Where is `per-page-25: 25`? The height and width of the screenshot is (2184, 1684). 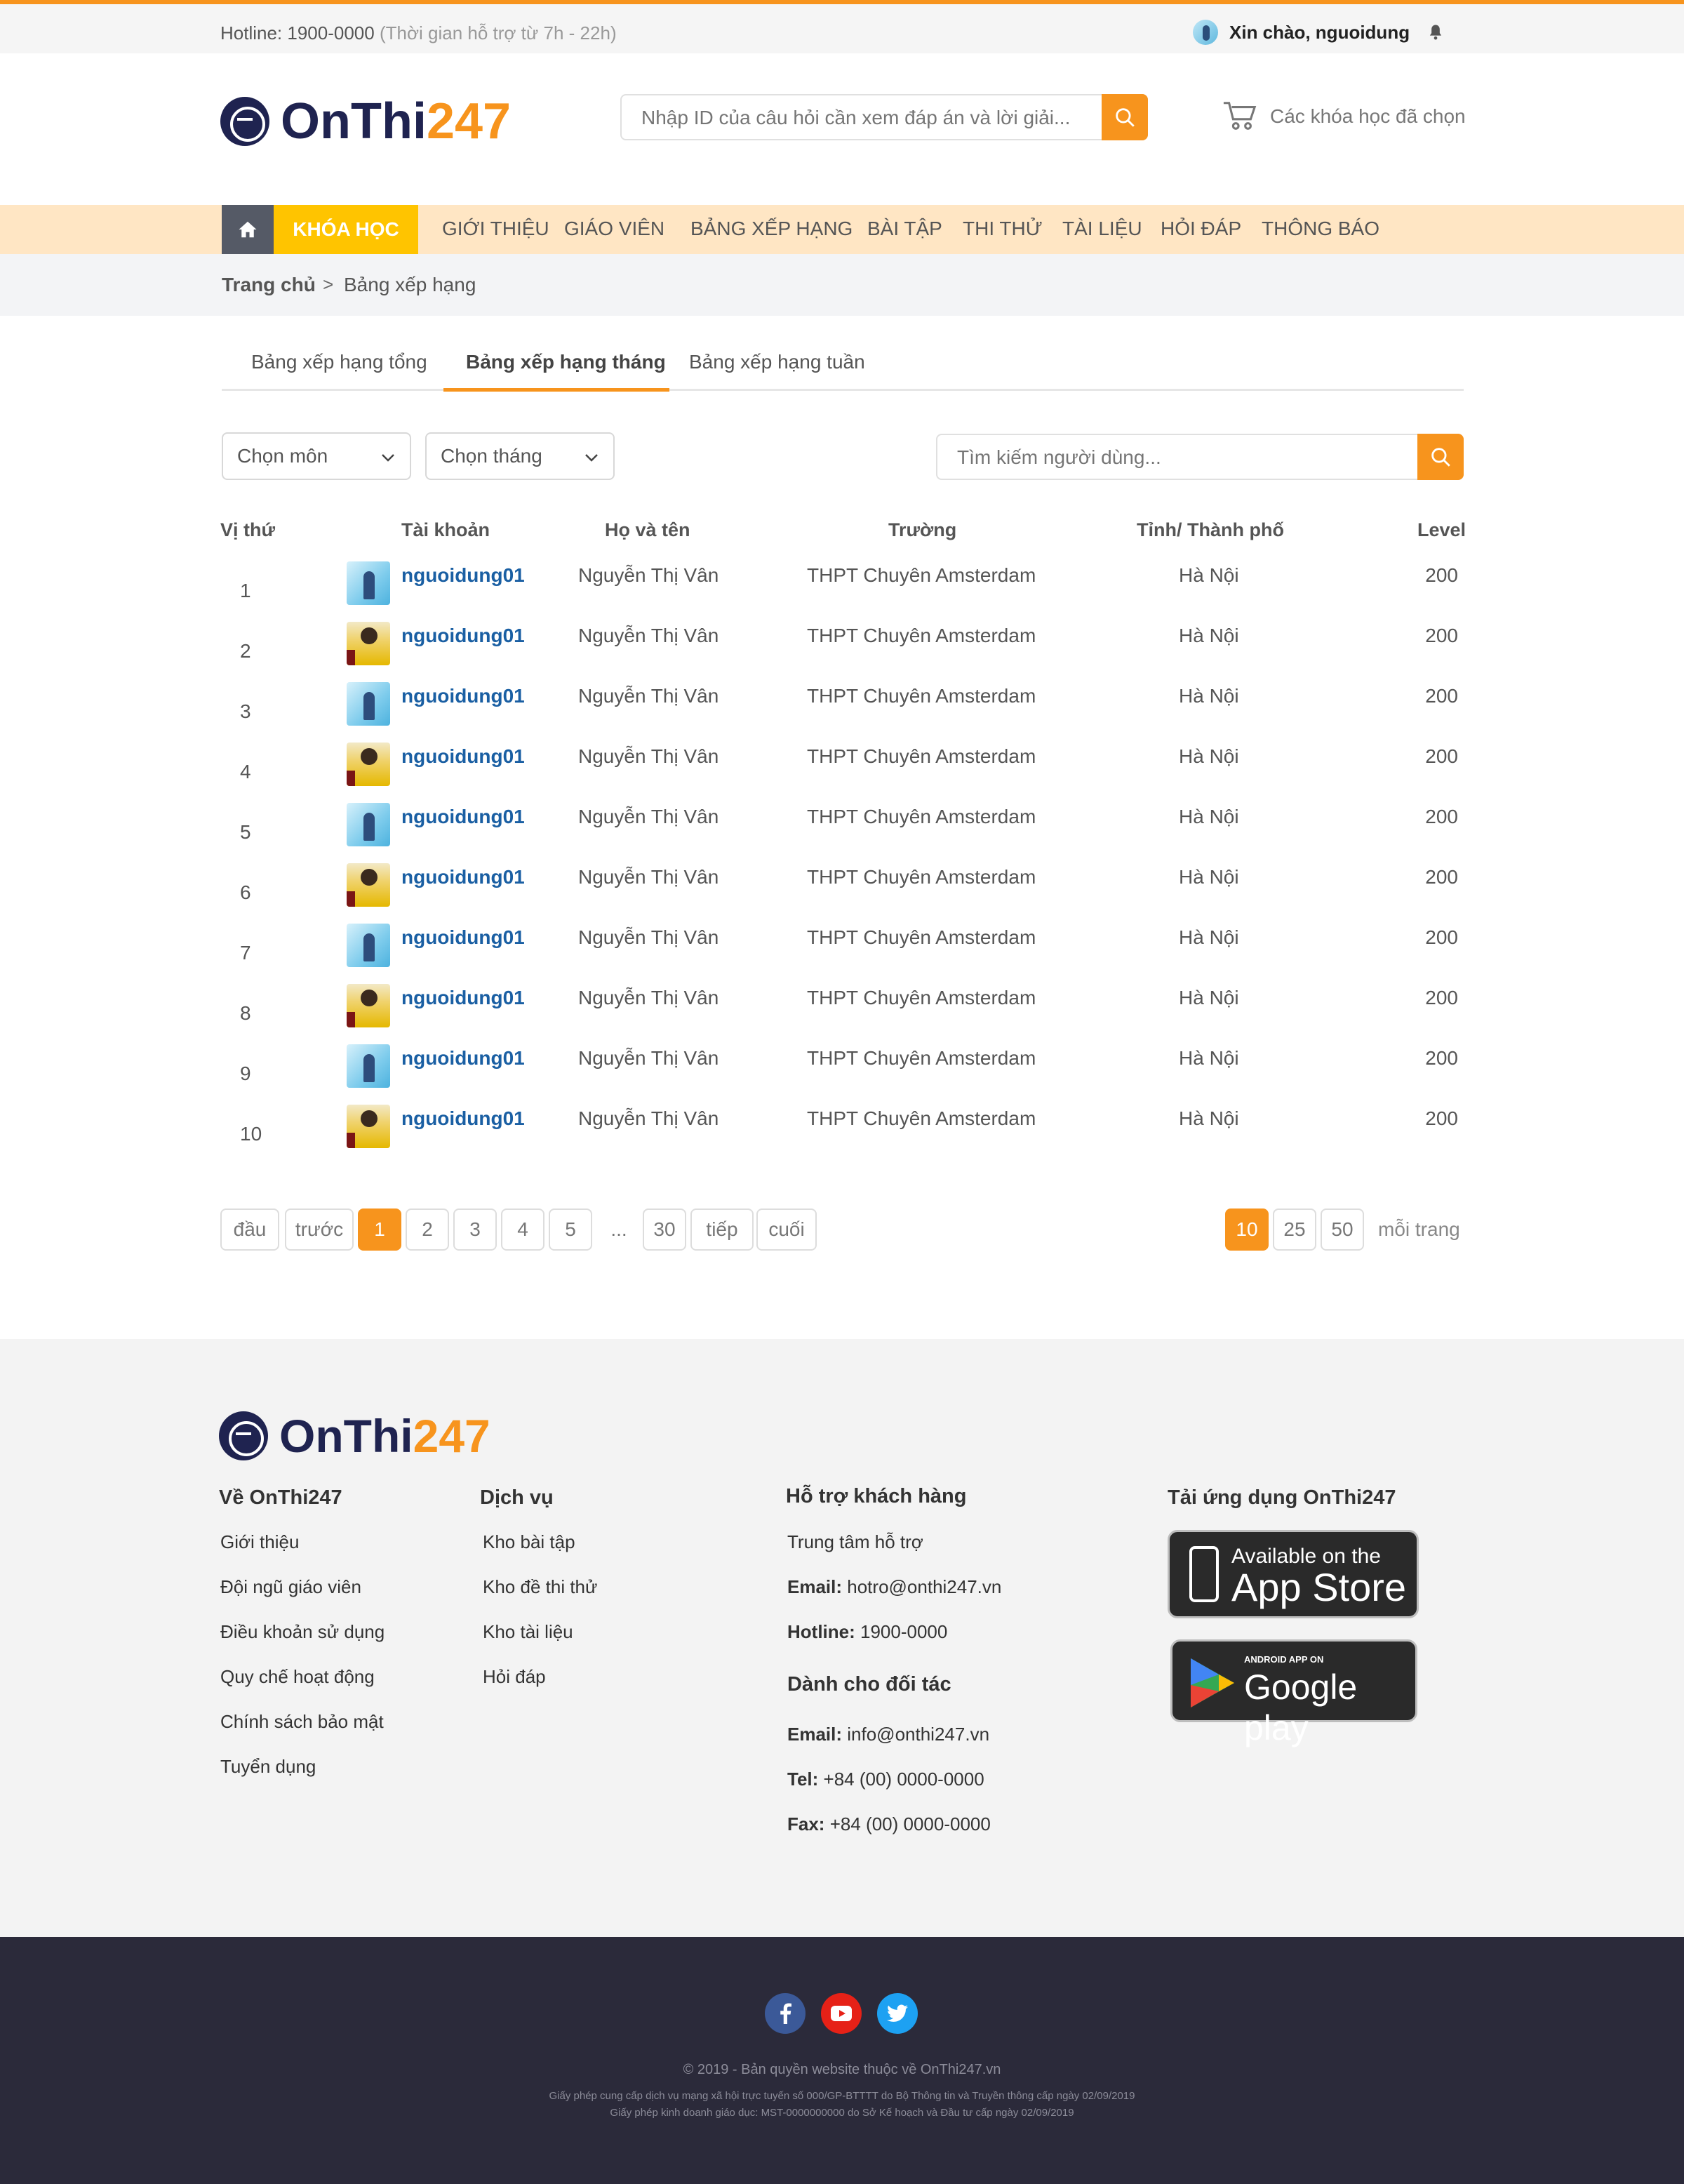
per-page-25: 25 is located at coordinates (1294, 1229).